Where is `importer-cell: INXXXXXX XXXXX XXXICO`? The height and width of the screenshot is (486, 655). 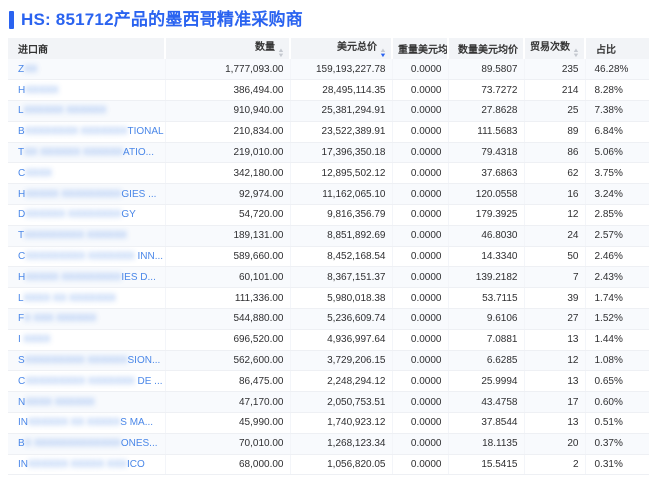
importer-cell: INXXXXXX XXXXX XXXICO is located at coordinates (87, 465).